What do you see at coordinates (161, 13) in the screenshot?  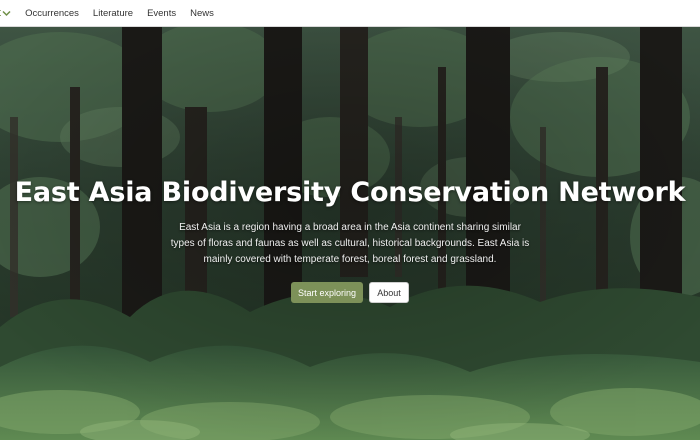 I see `nav-item-events: Events` at bounding box center [161, 13].